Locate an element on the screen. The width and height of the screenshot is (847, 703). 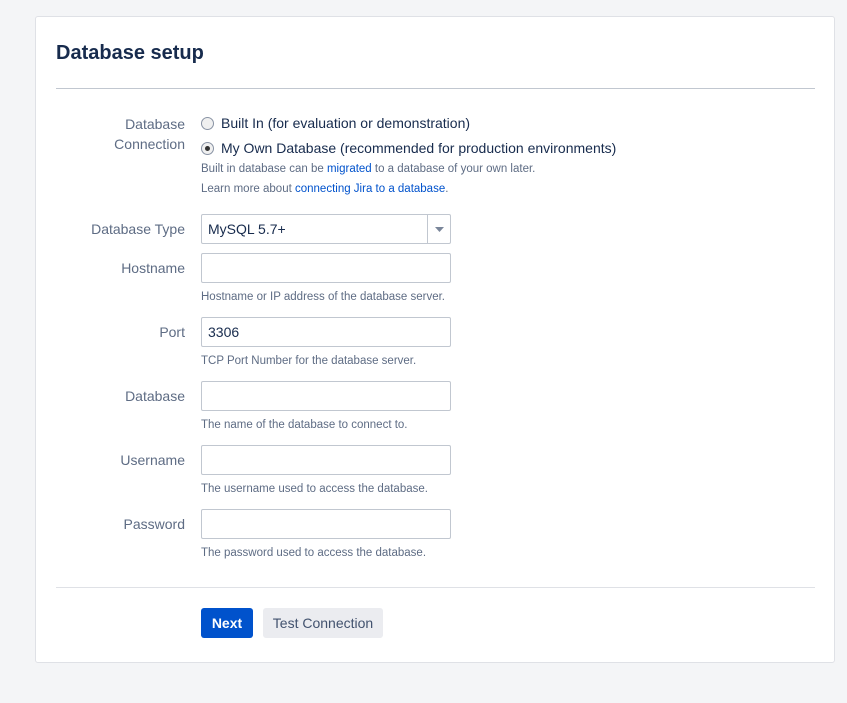
database-type-select: MySQL 5.7+ is located at coordinates (326, 229).